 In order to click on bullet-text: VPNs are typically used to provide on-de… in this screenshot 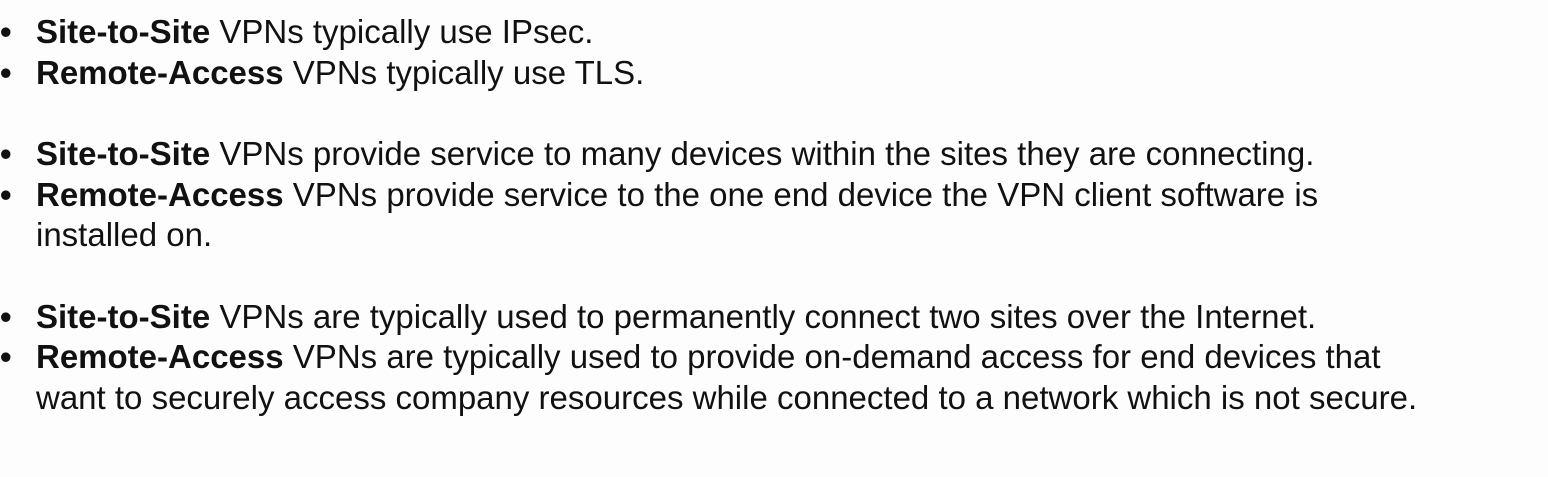, I will do `click(832, 356)`.